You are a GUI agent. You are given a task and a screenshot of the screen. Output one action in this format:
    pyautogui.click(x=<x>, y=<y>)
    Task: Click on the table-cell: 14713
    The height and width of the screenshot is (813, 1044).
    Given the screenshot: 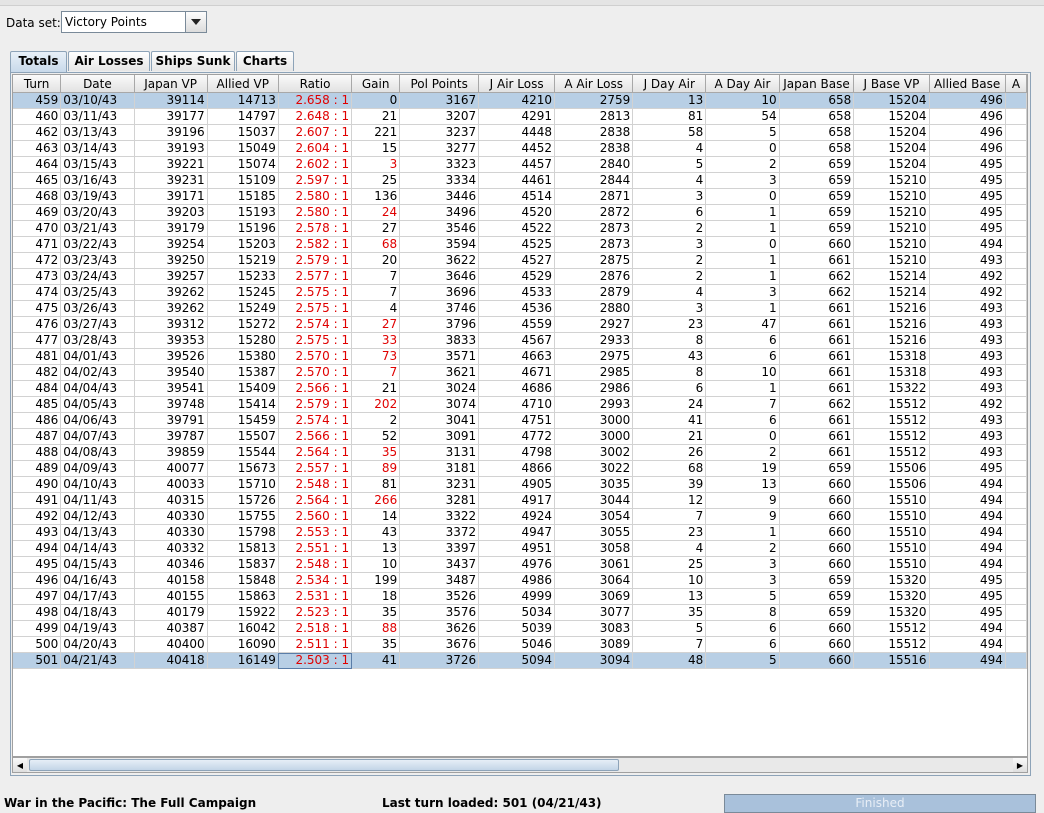 What is the action you would take?
    pyautogui.click(x=243, y=100)
    